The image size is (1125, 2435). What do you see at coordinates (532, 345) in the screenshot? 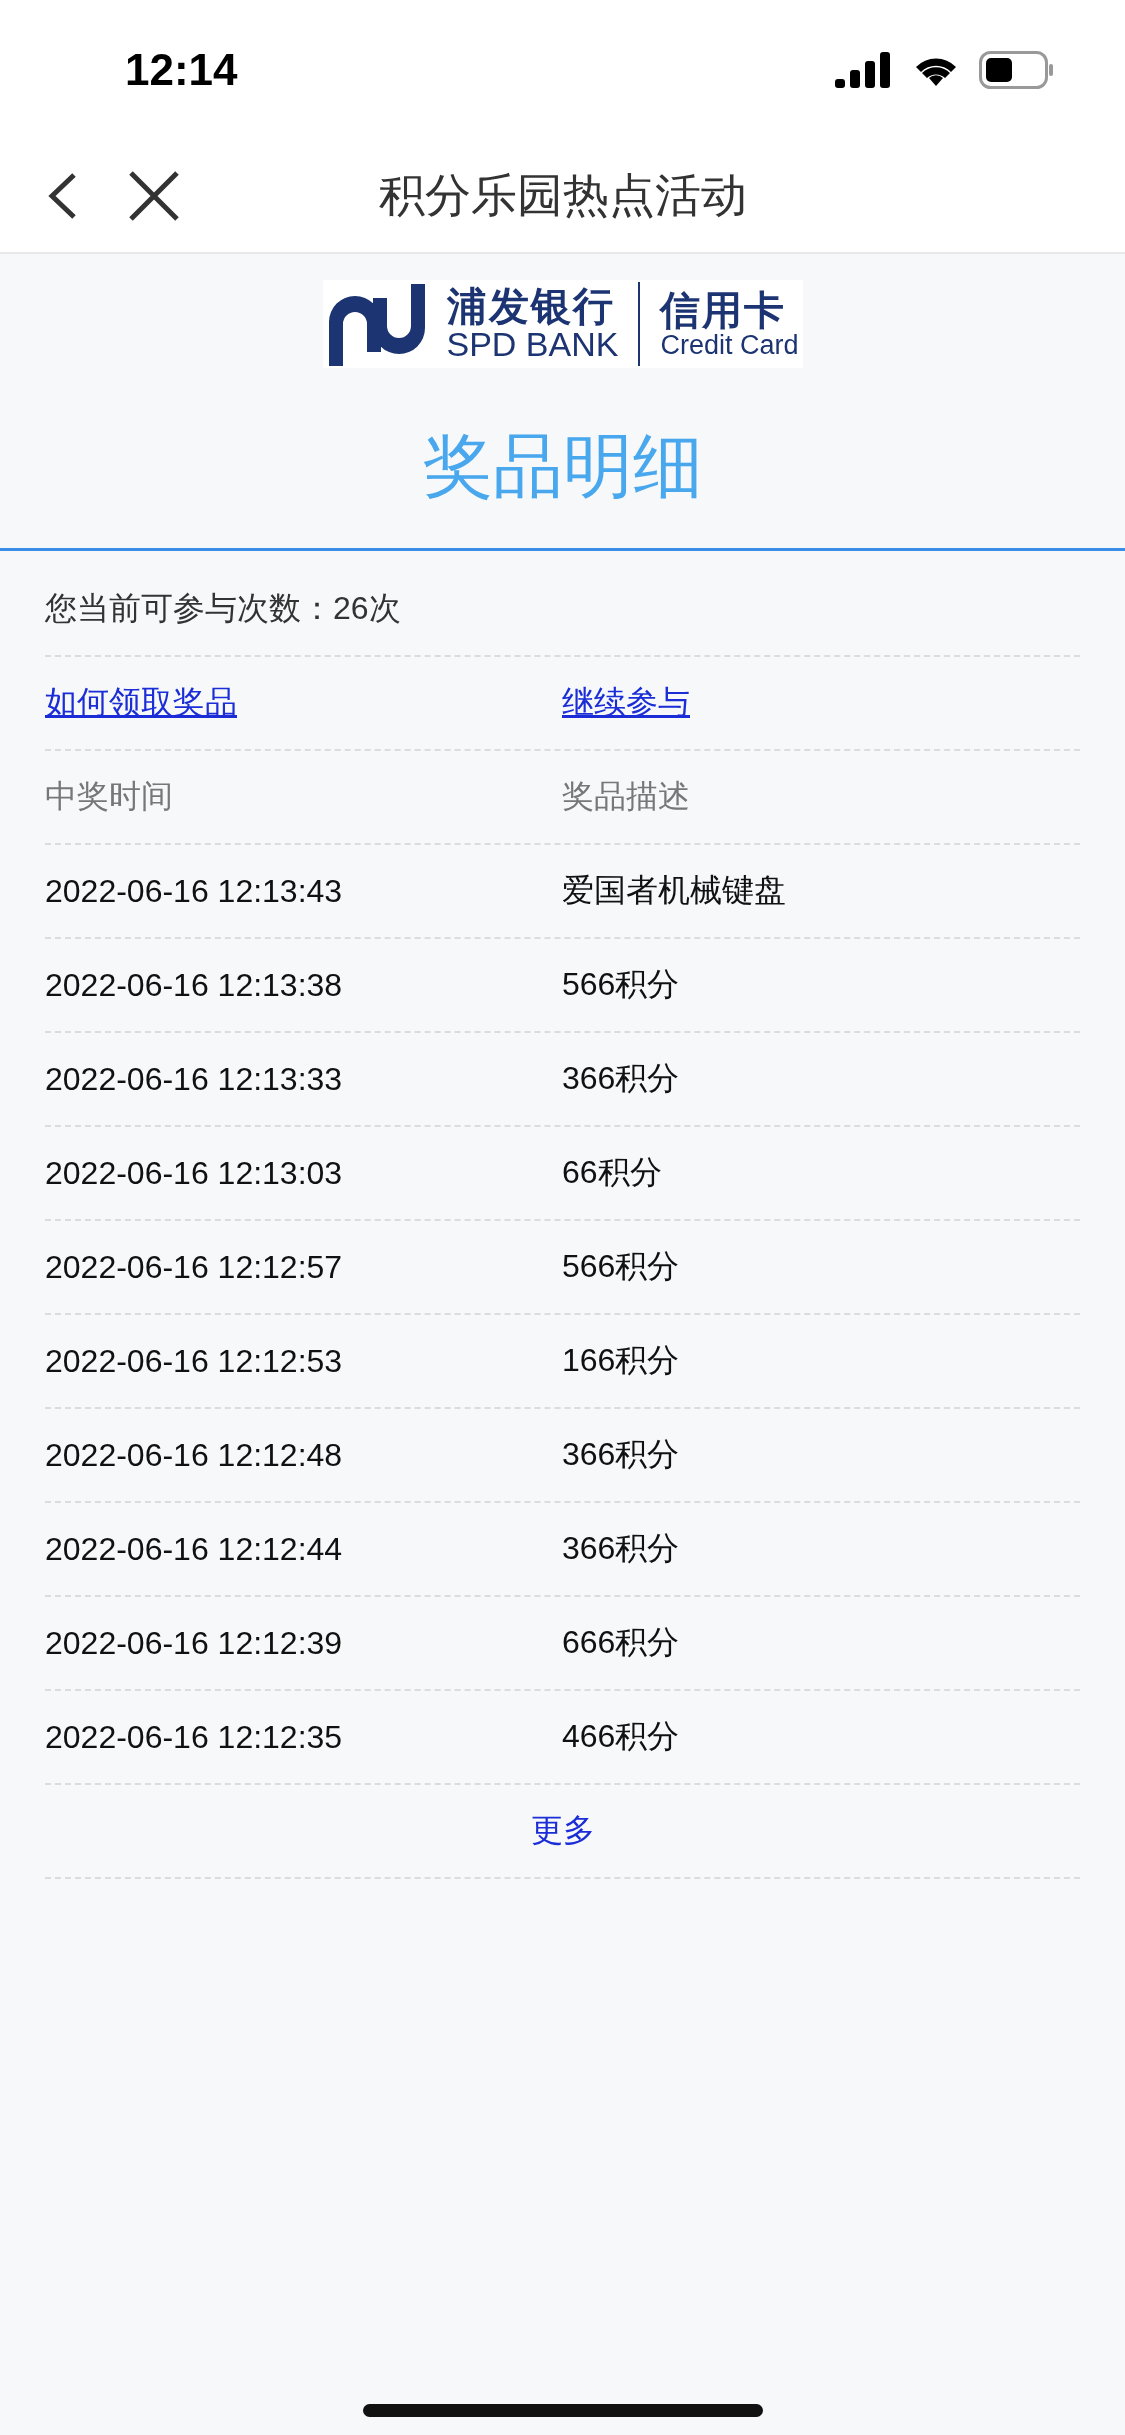
I see `bank-name-english: SPD BANK` at bounding box center [532, 345].